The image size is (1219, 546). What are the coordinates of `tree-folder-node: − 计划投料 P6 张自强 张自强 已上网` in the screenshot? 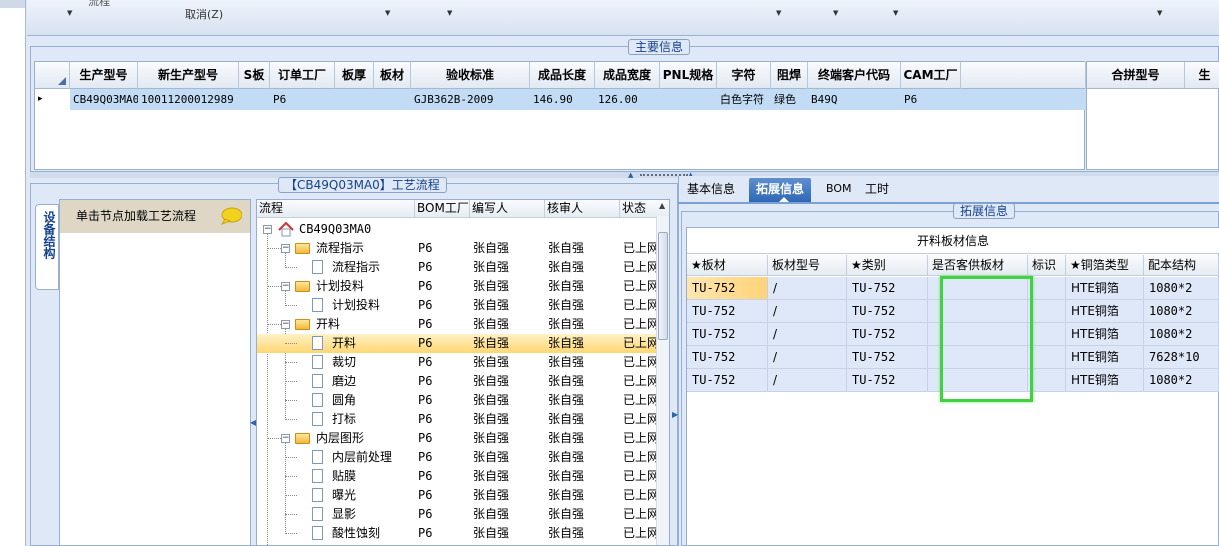 It's located at (457, 286).